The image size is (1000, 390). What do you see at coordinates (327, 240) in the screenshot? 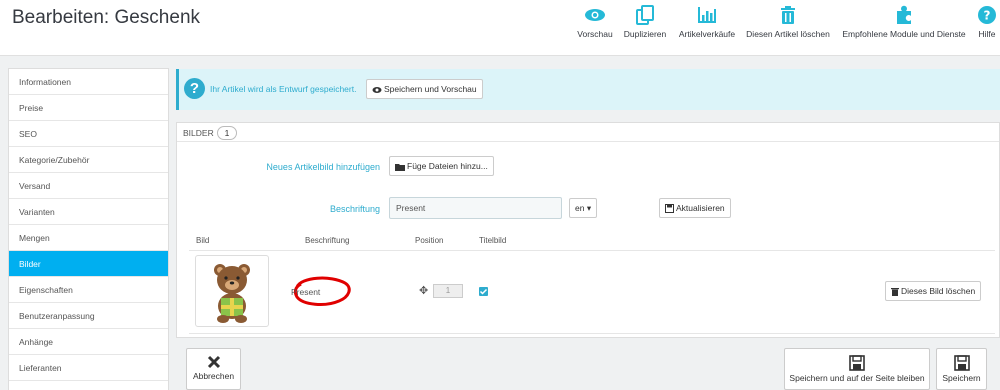
I see `column-header-caption: Beschriftung` at bounding box center [327, 240].